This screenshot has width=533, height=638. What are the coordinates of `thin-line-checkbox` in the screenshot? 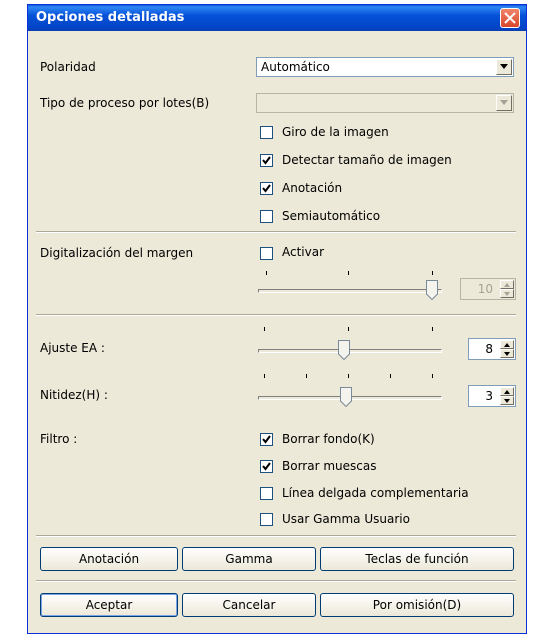 It's located at (266, 493).